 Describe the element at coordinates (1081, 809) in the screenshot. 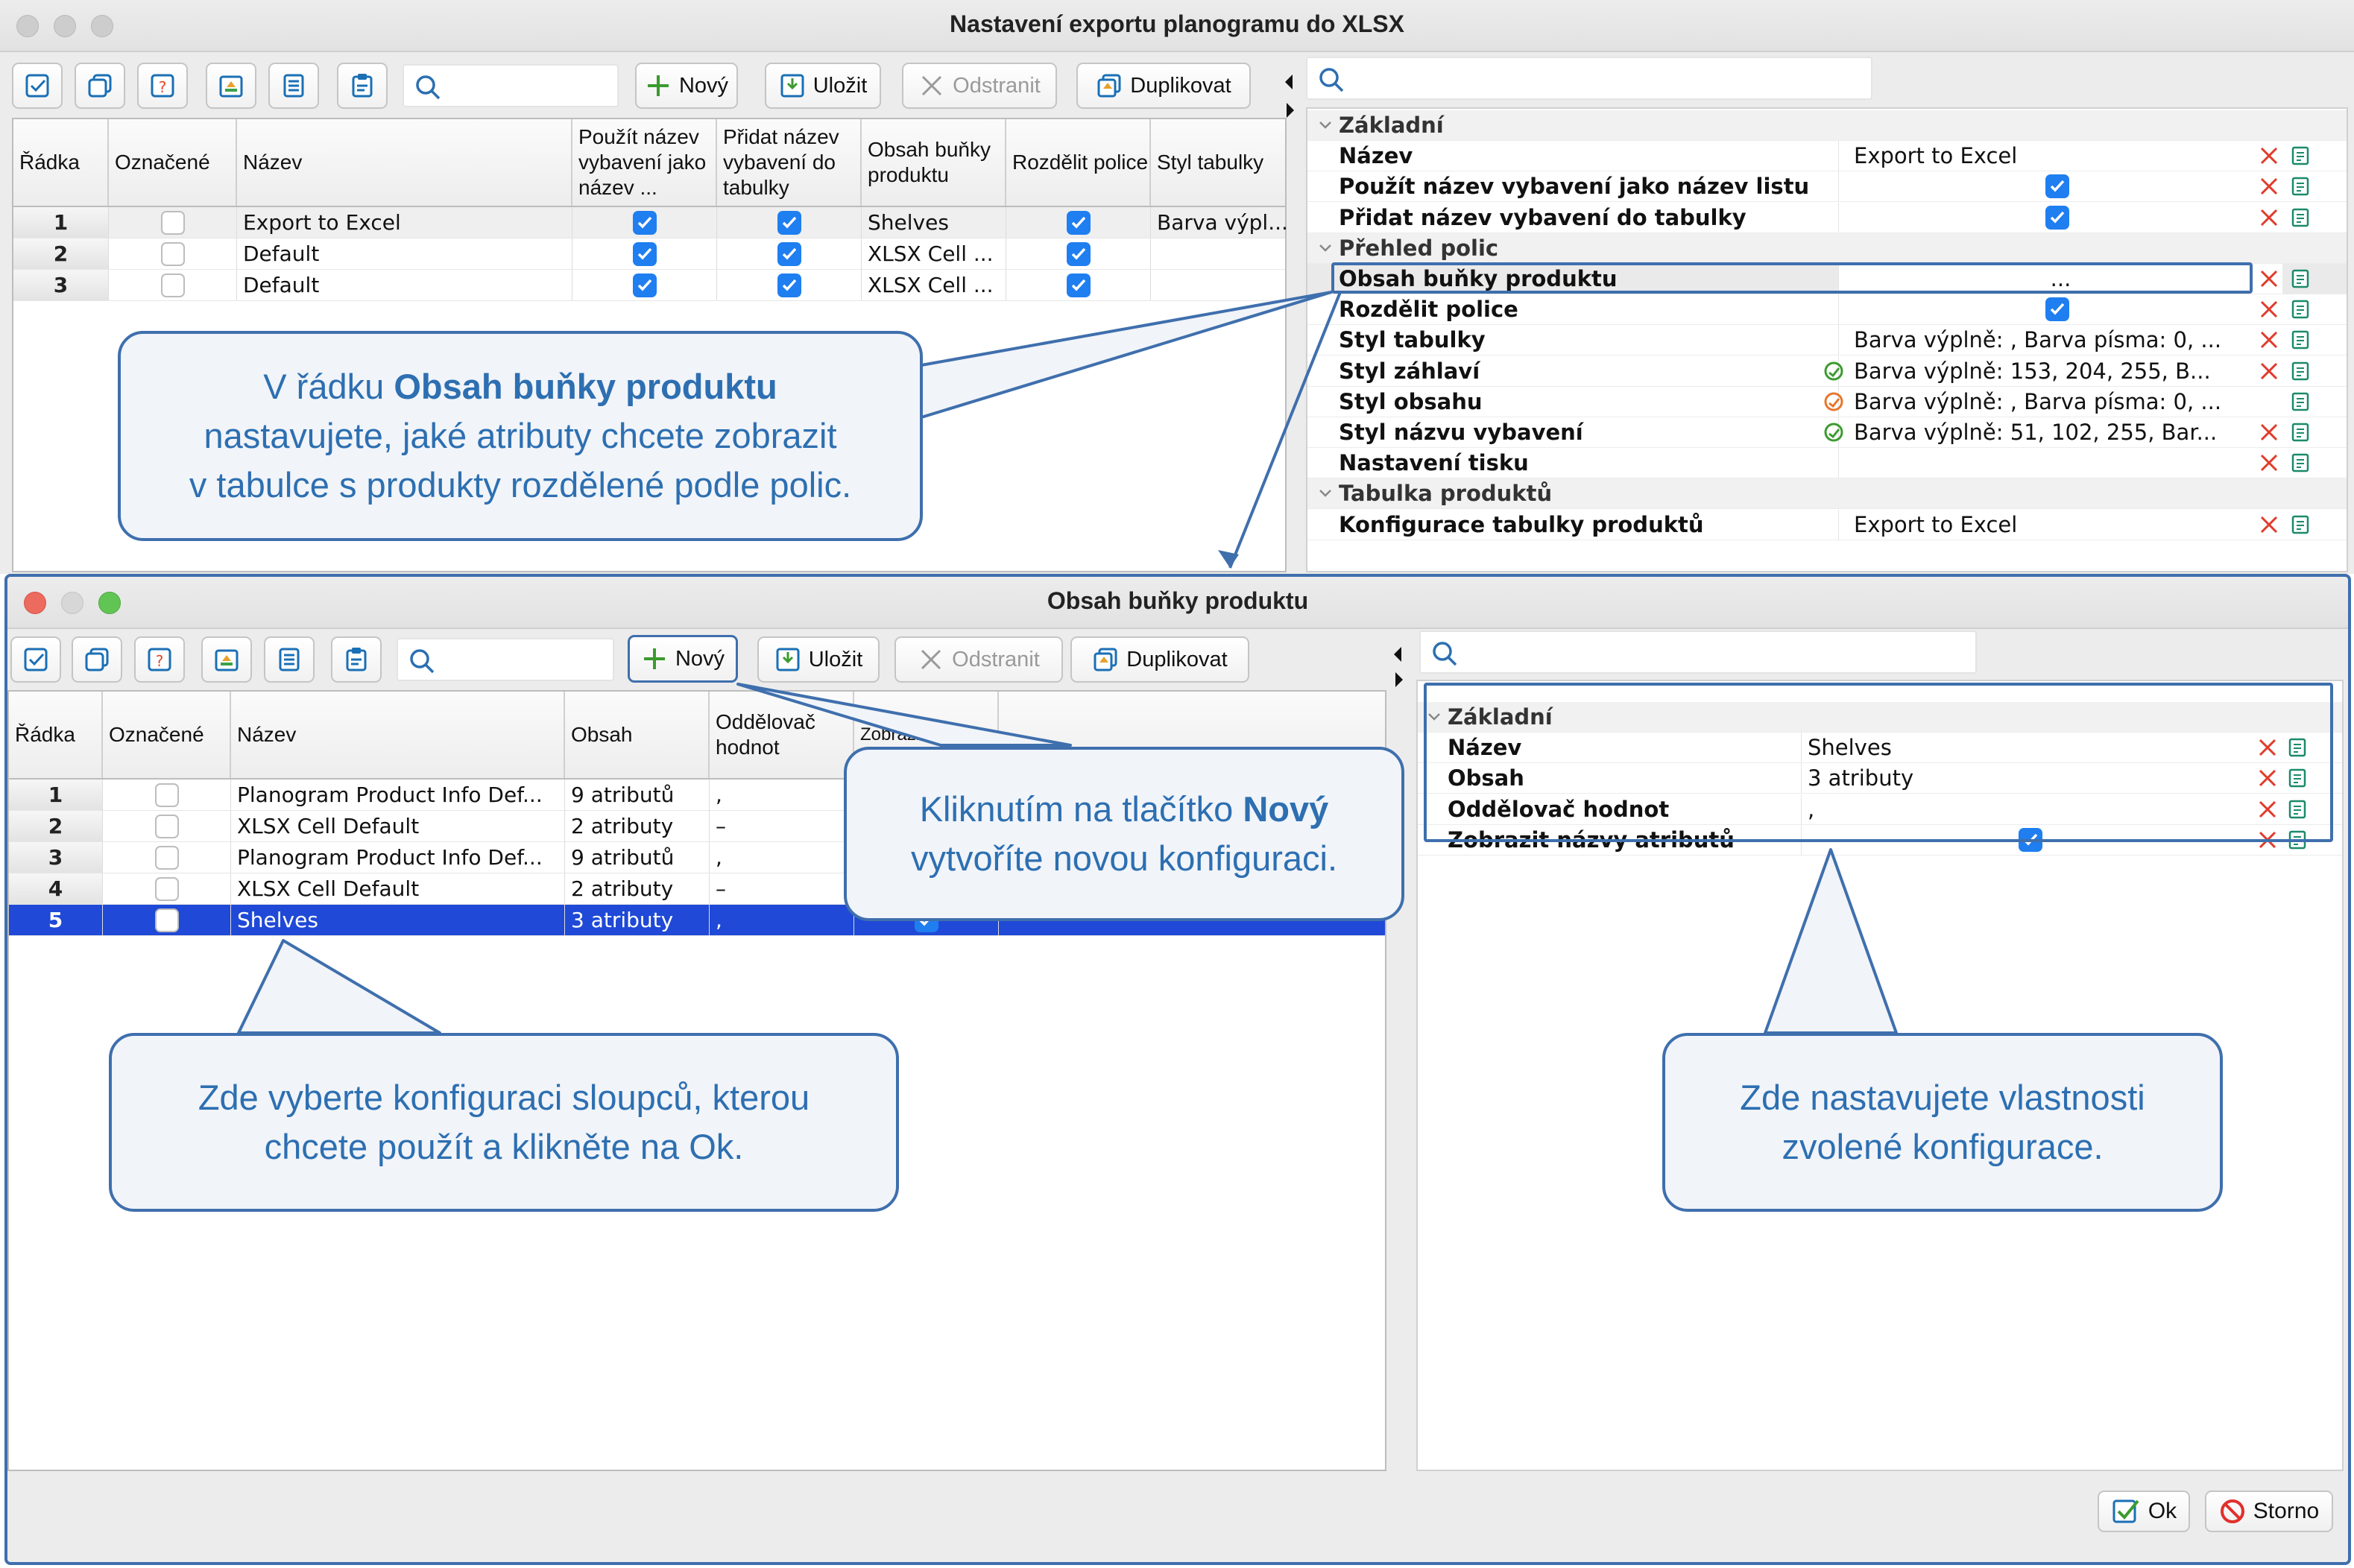

I see `callout-2-text-a: Kliknutím na tlačítko` at that location.